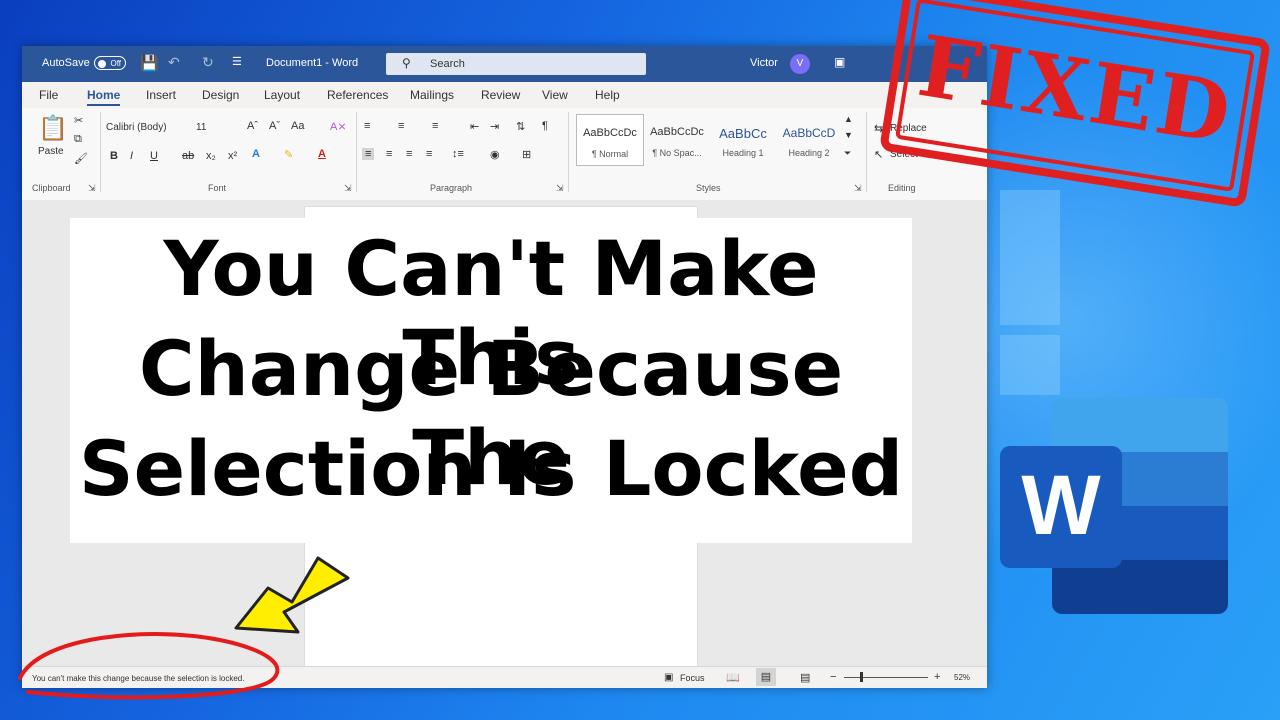 This screenshot has height=720, width=1280. What do you see at coordinates (560, 188) in the screenshot?
I see `paragraph-launcher-icon: ⇲` at bounding box center [560, 188].